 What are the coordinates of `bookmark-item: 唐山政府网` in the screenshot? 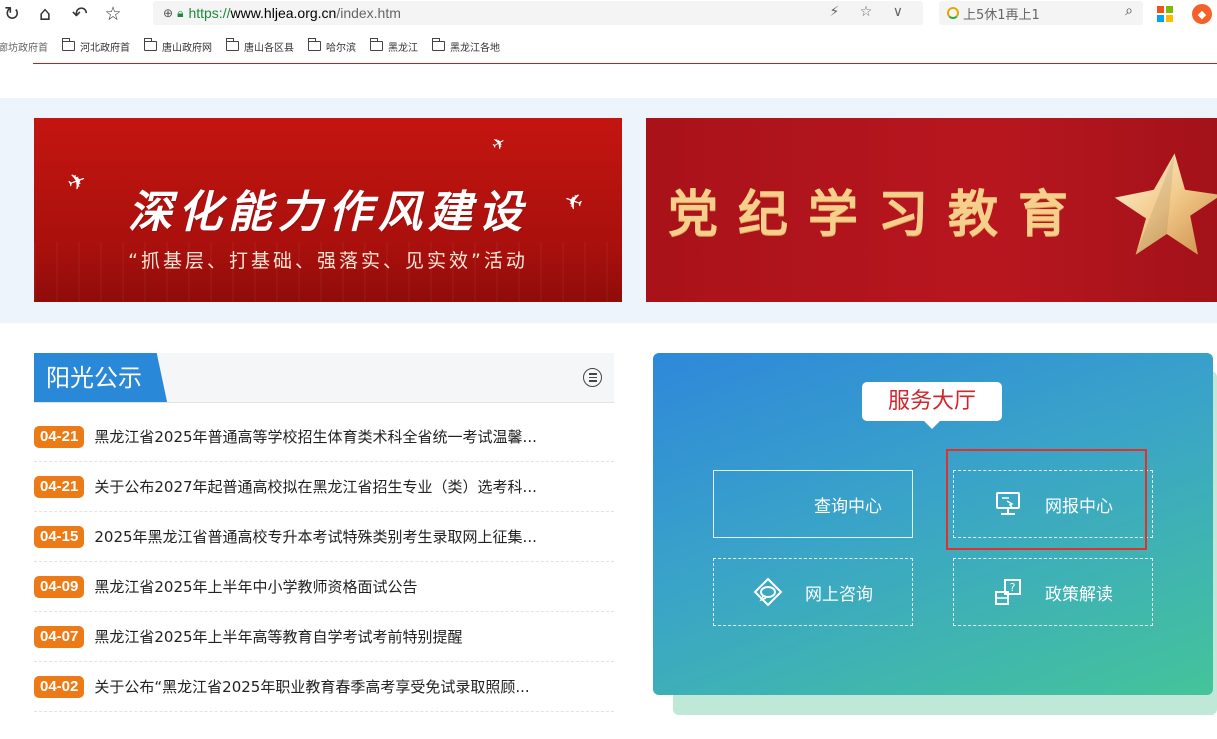 It's located at (178, 46).